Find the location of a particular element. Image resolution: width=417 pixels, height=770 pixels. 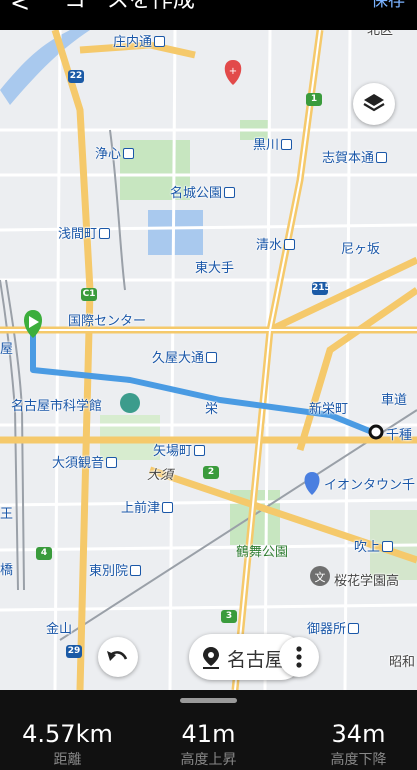

label-higashi-betsuin: 東別院 is located at coordinates (115, 572).